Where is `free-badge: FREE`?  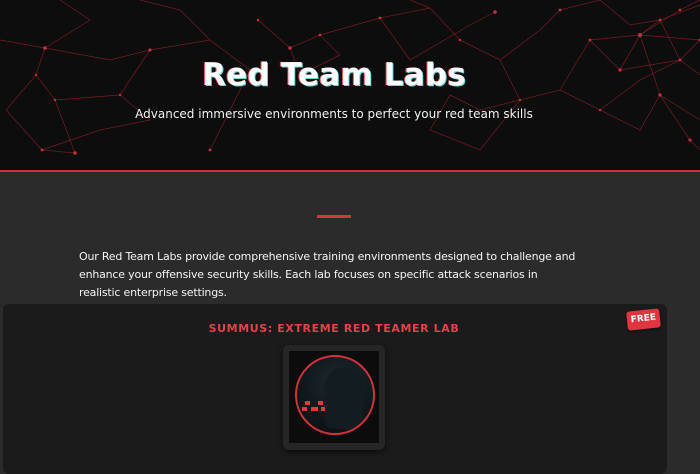 free-badge: FREE is located at coordinates (643, 319).